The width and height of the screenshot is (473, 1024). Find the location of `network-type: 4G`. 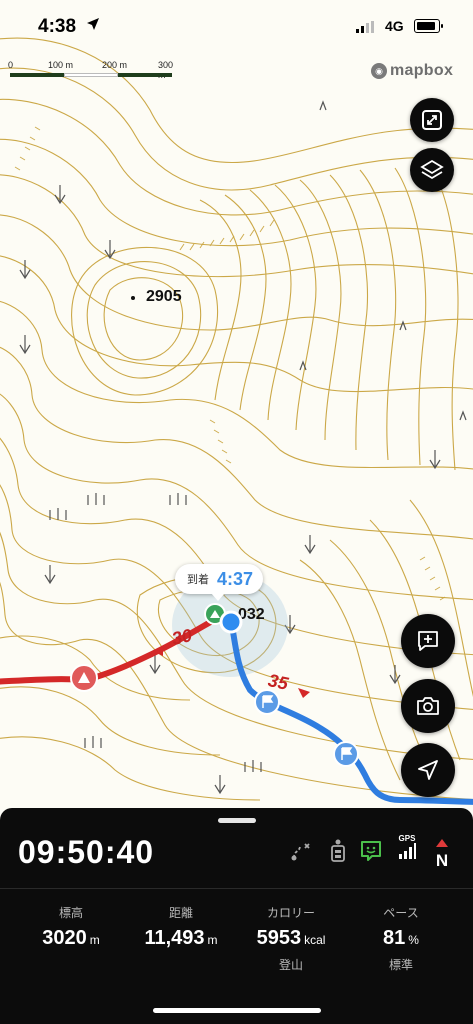

network-type: 4G is located at coordinates (394, 26).